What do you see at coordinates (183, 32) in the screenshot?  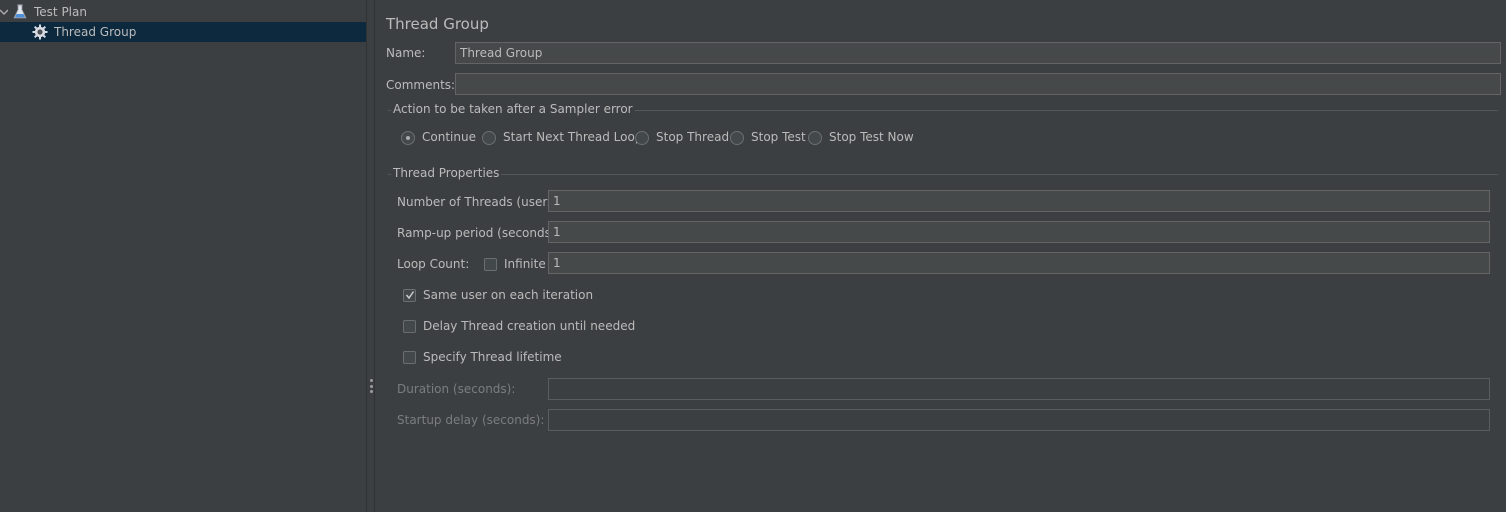 I see `tree-item-thread-group: Thread Group` at bounding box center [183, 32].